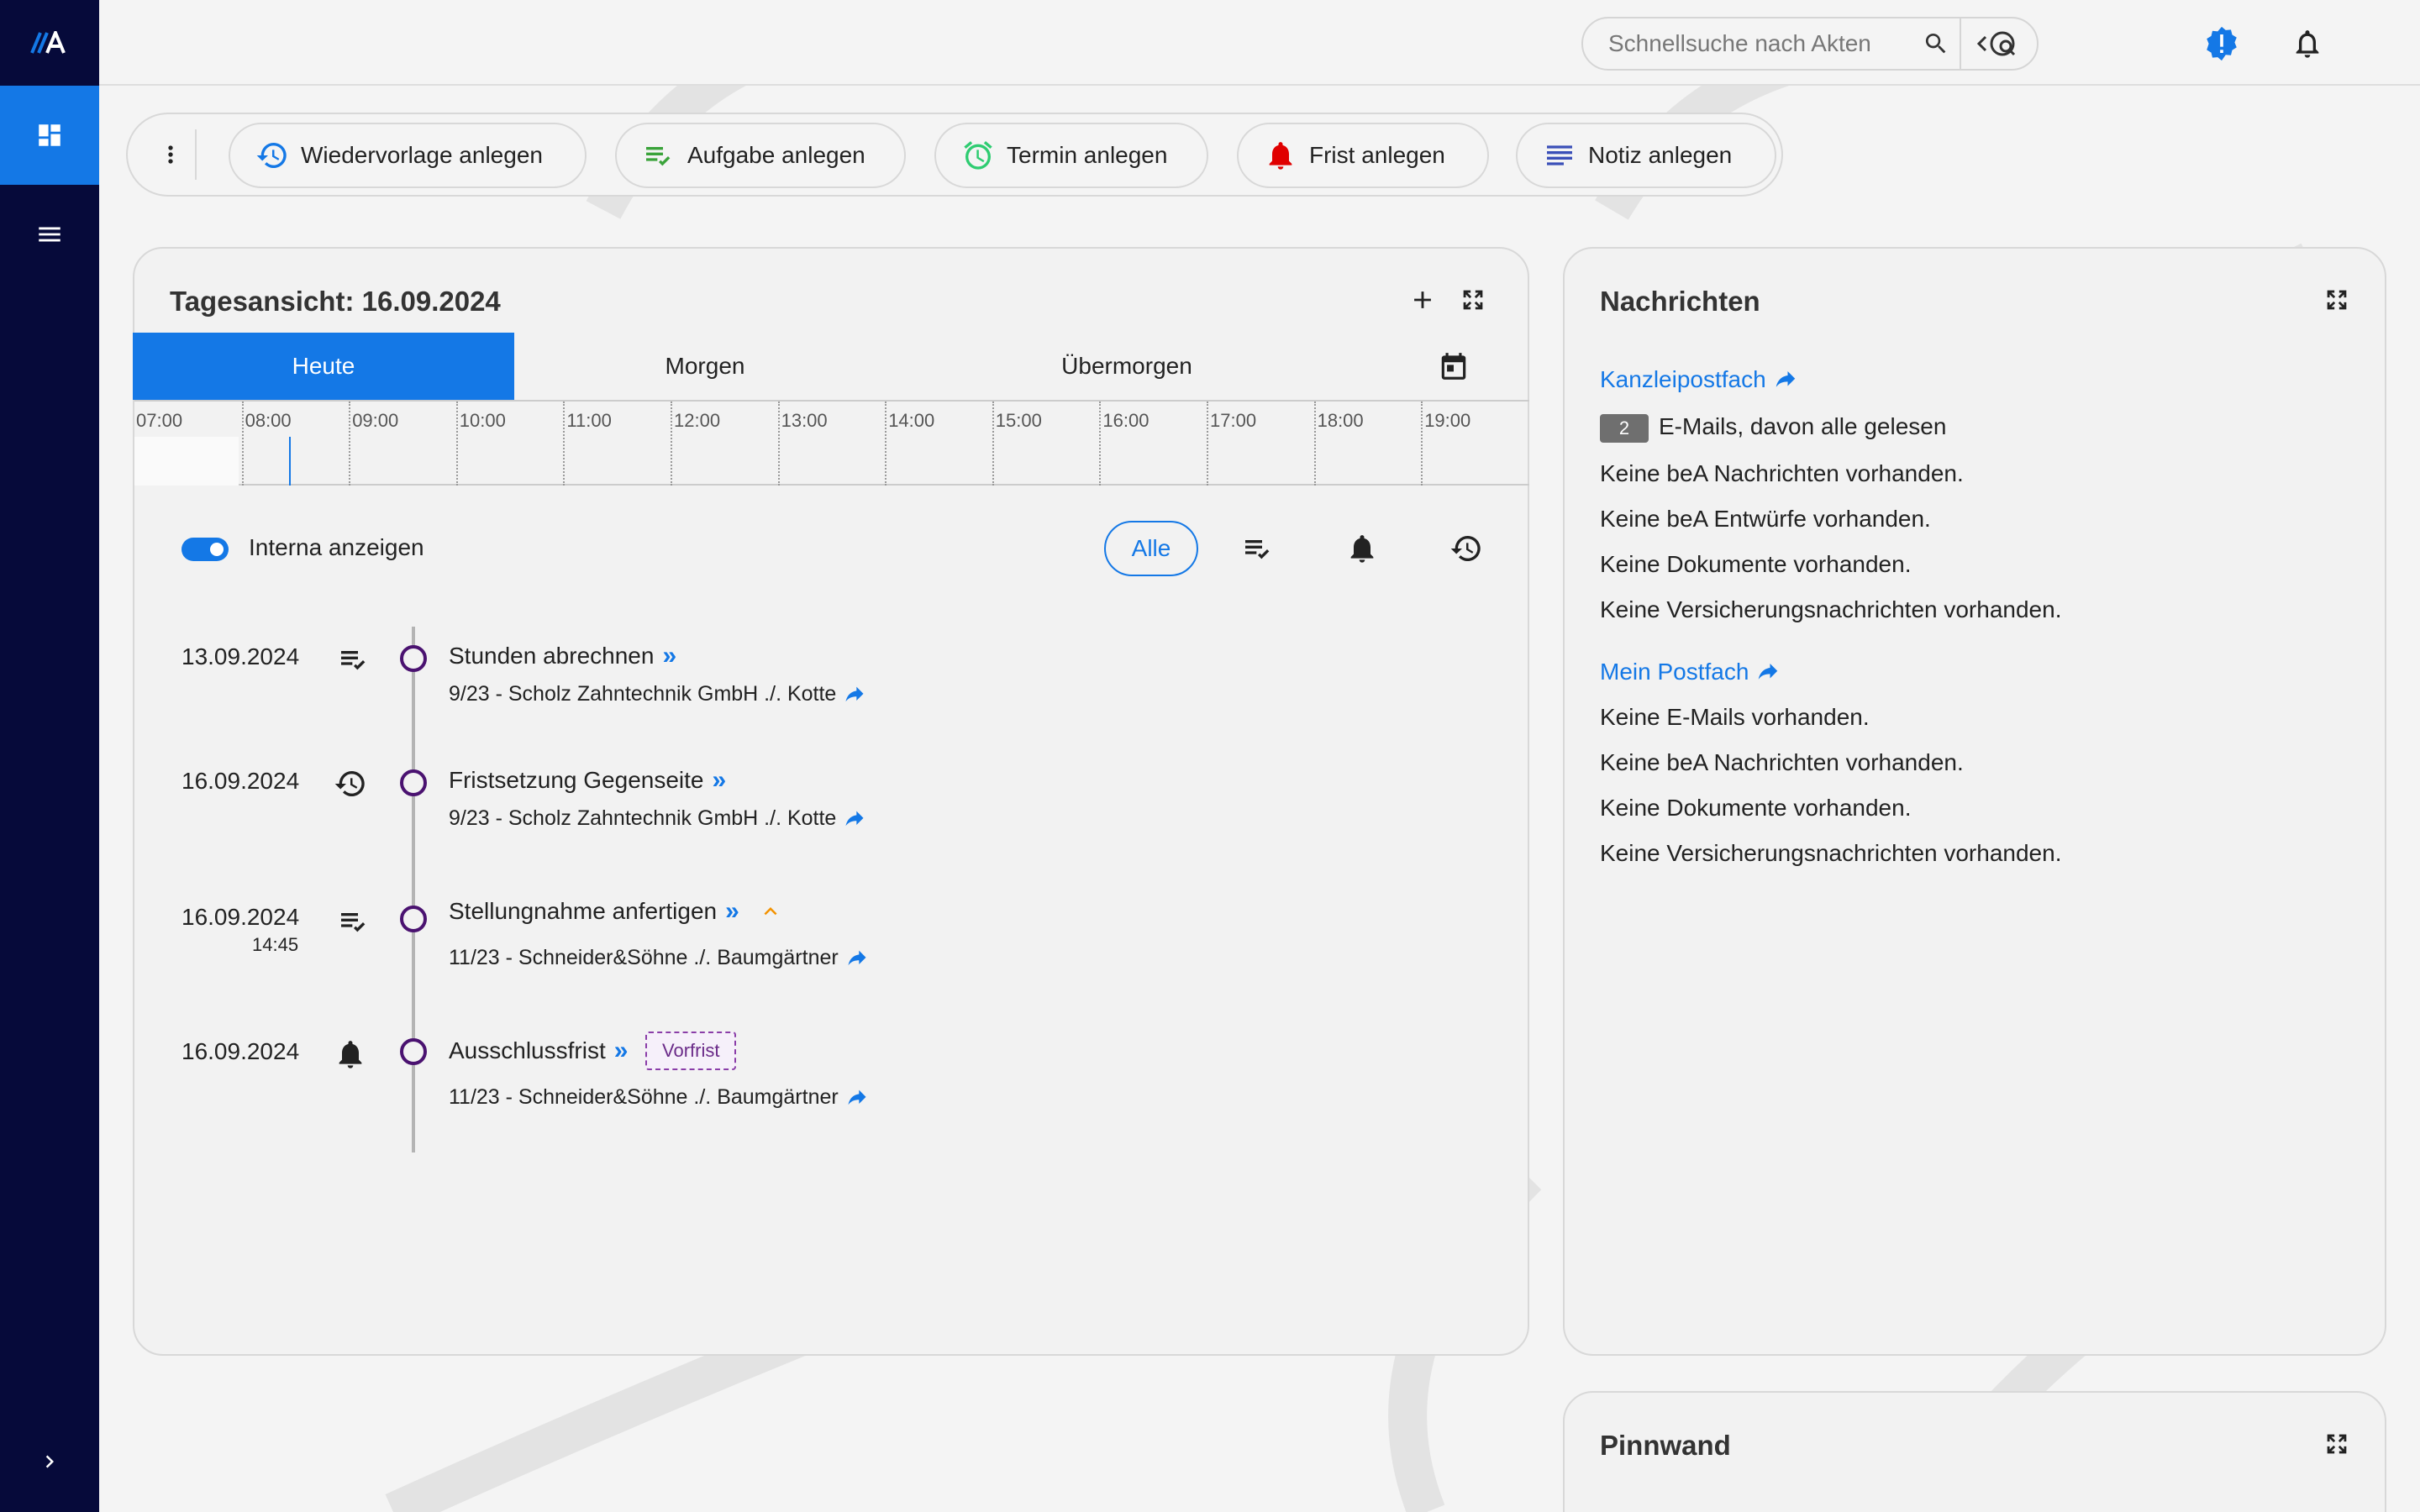 The image size is (2420, 1512). Describe the element at coordinates (691, 1051) in the screenshot. I see `vorfrist-badge: Vorfrist` at that location.